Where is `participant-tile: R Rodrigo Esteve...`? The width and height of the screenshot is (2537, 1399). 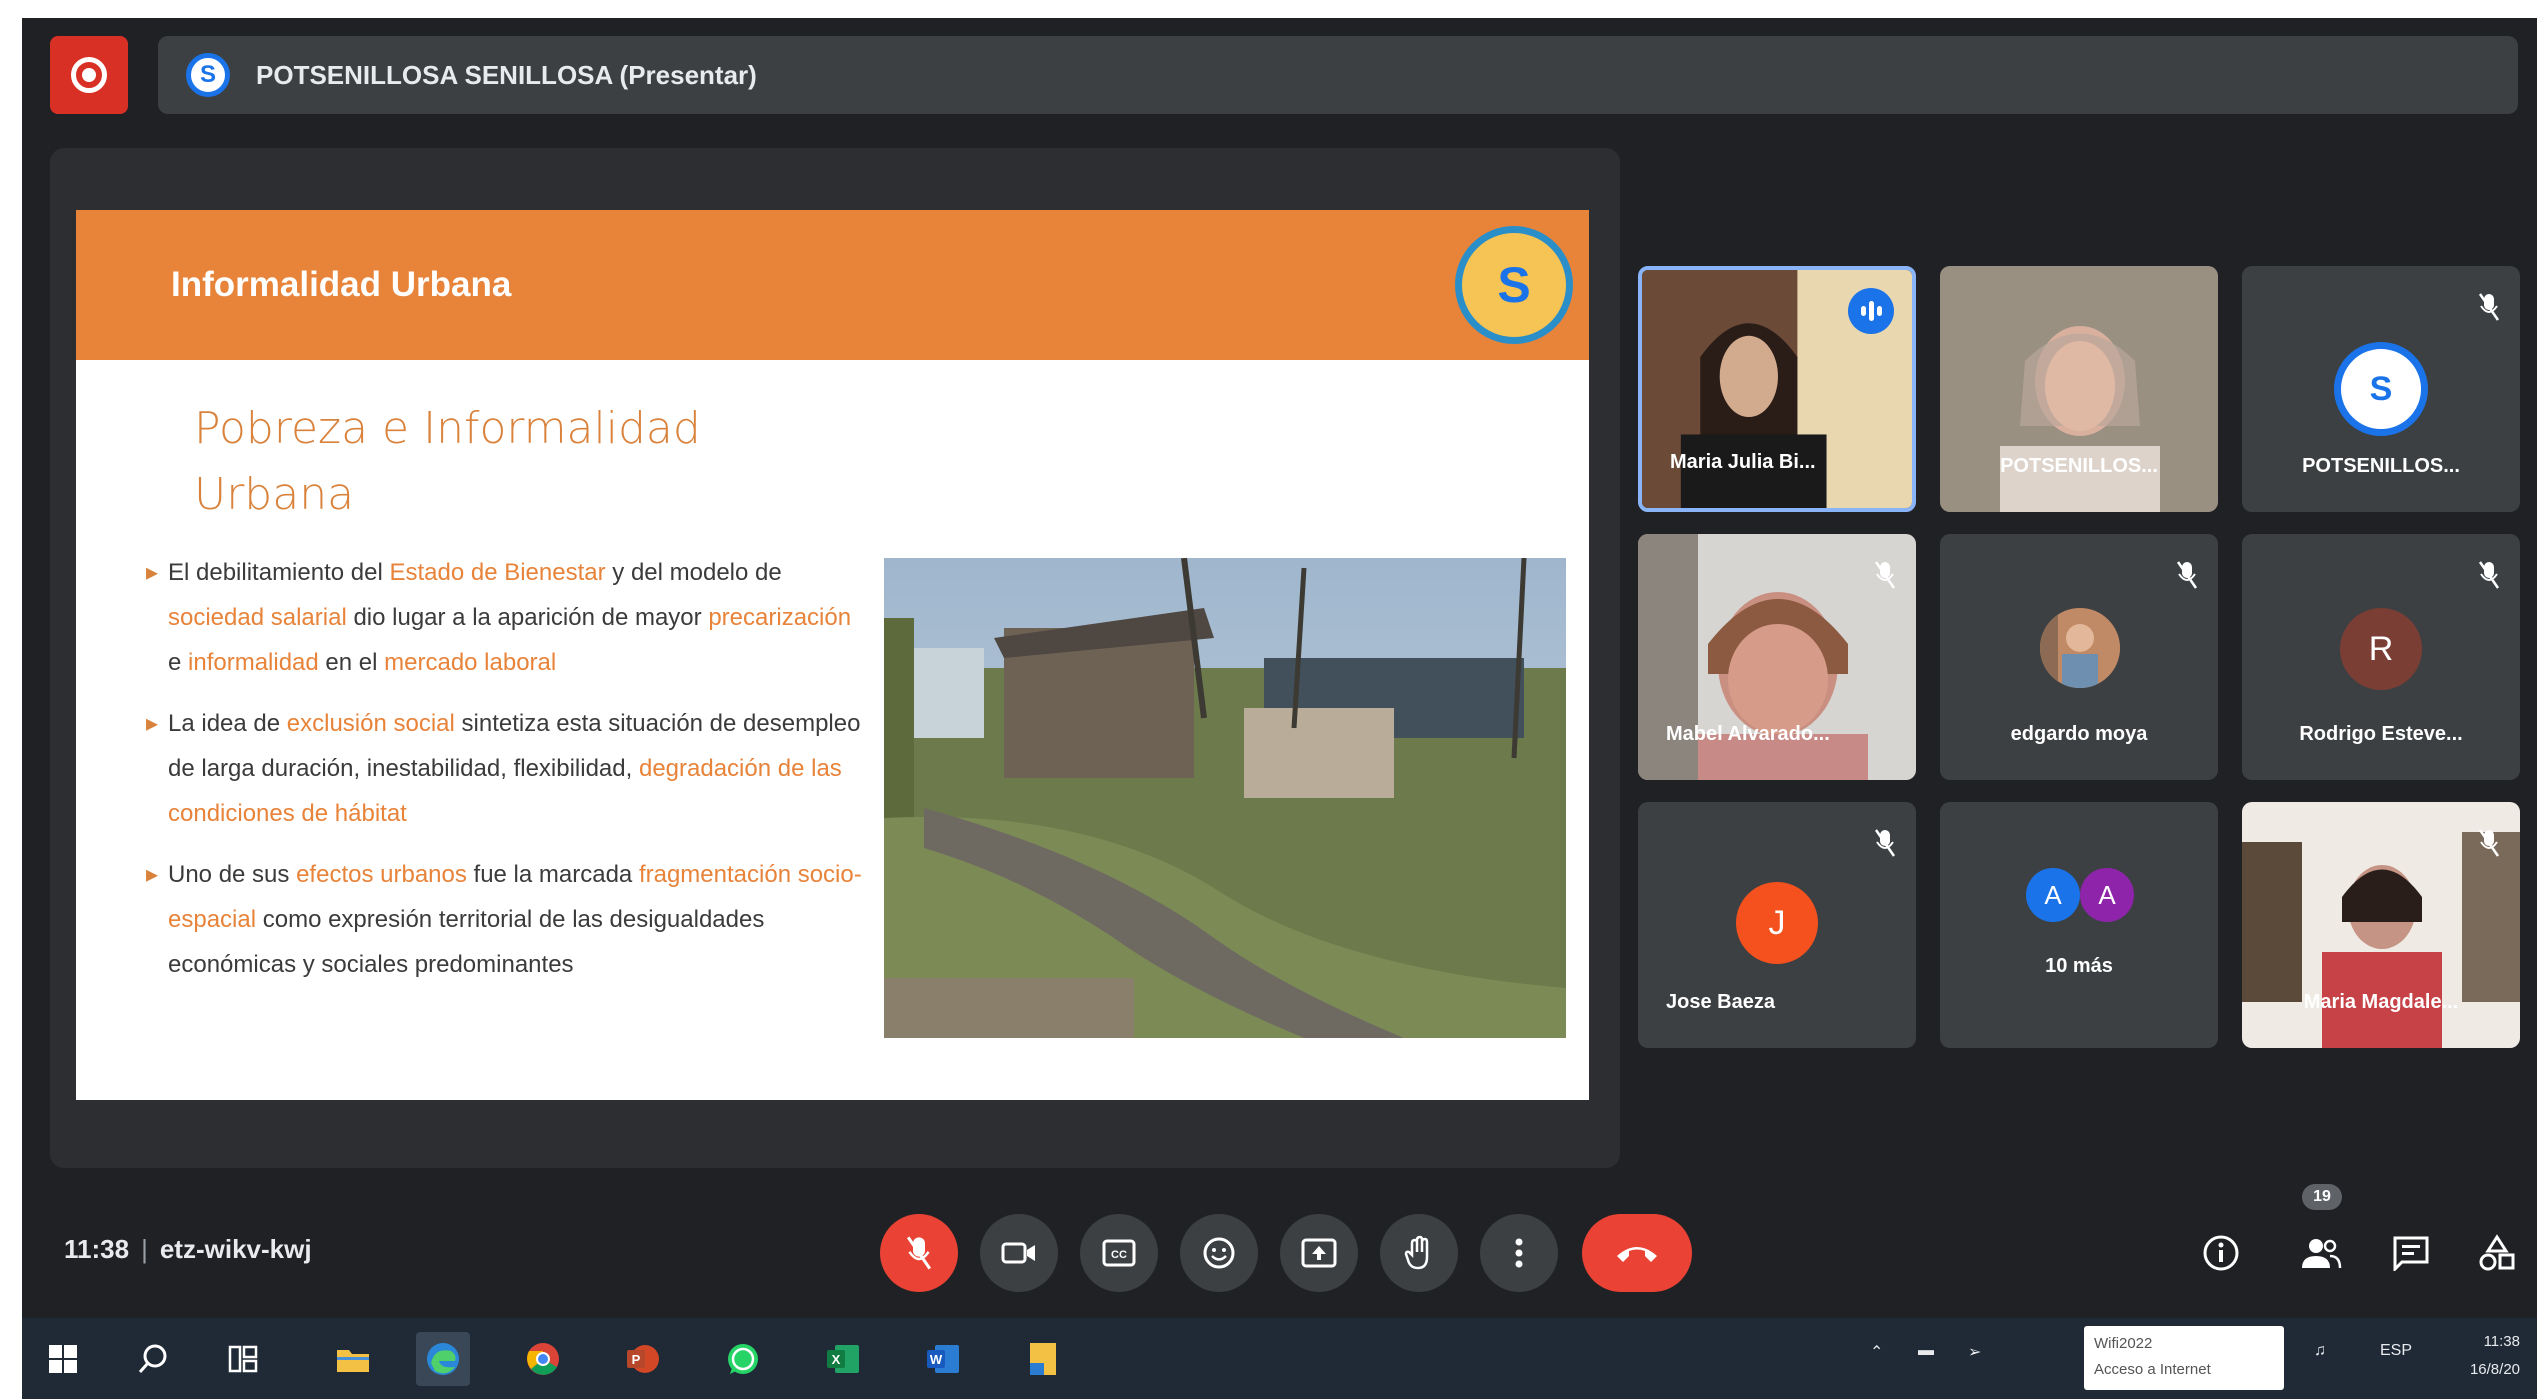
participant-tile: R Rodrigo Esteve... is located at coordinates (2381, 657).